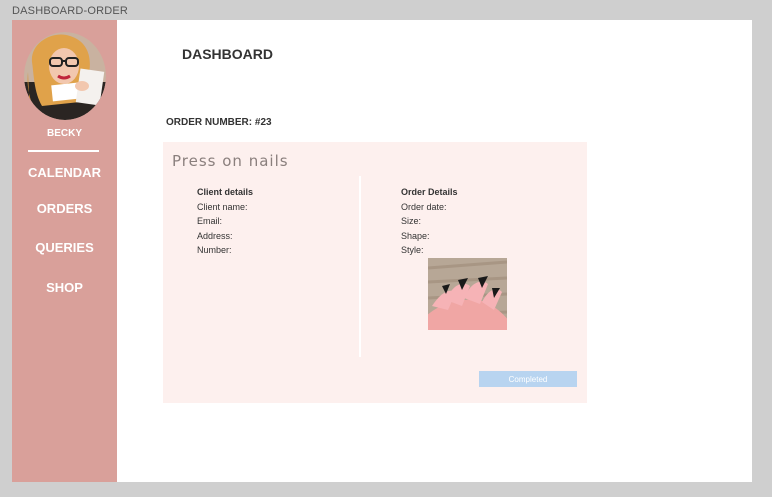  Describe the element at coordinates (429, 192) in the screenshot. I see `order-details-heading: Order Details` at that location.